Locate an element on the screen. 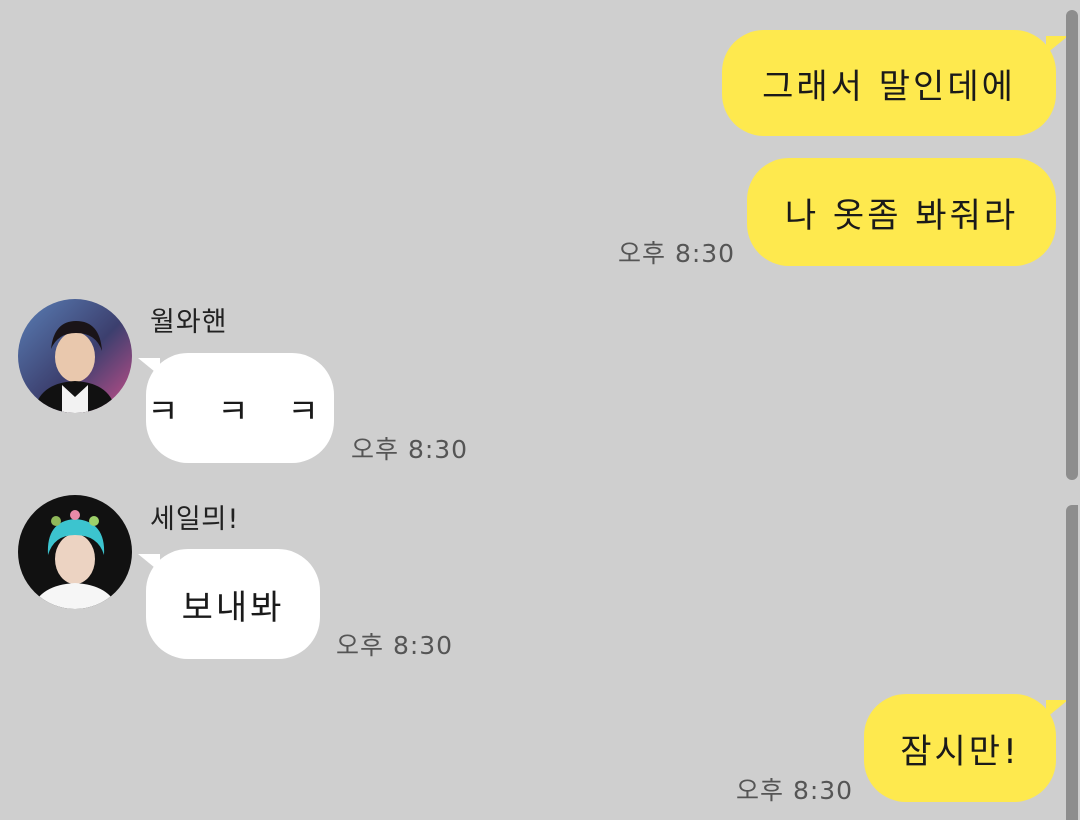 The image size is (1080, 820). message-text: 보내봐 is located at coordinates (233, 607).